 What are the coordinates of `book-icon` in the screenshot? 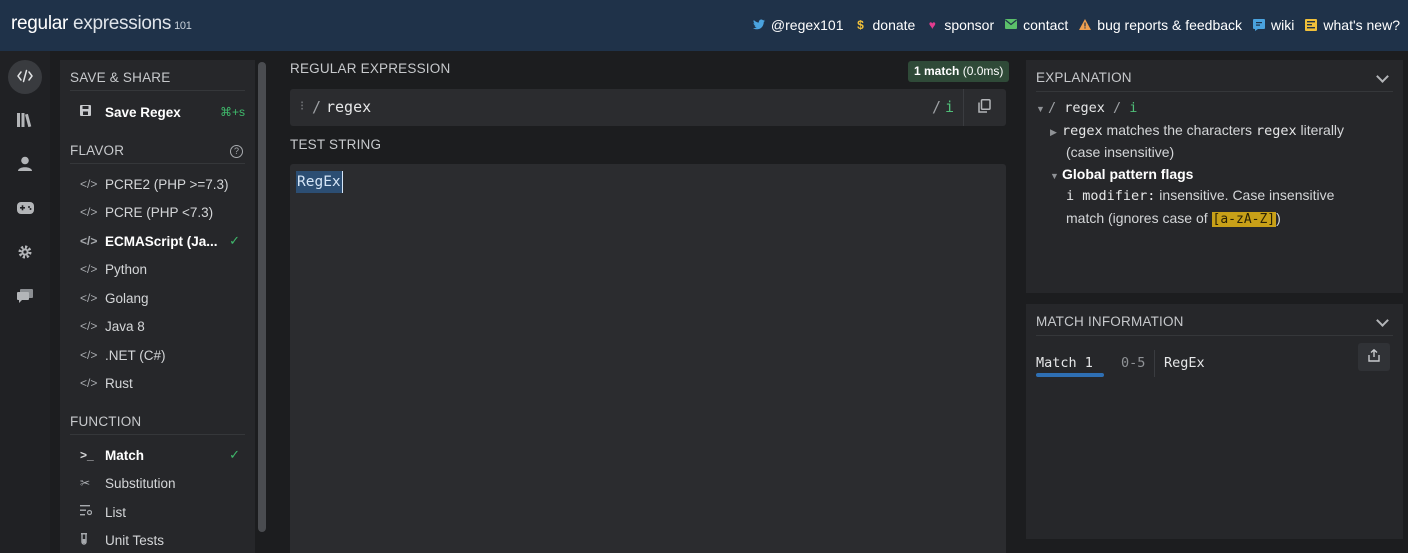 It's located at (1259, 25).